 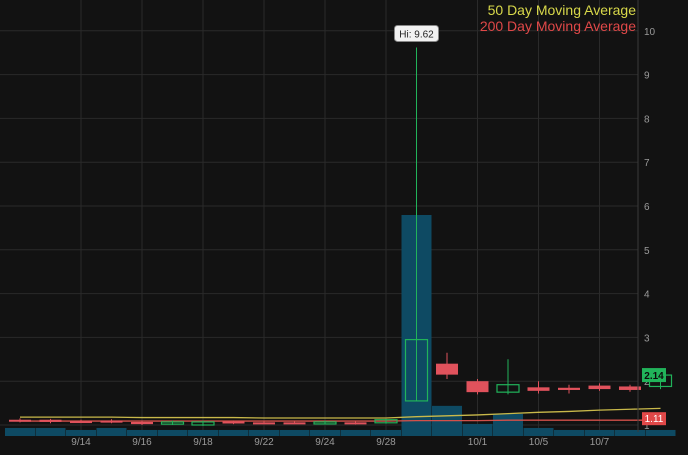 I want to click on last-price-label: 2.14, so click(x=654, y=376).